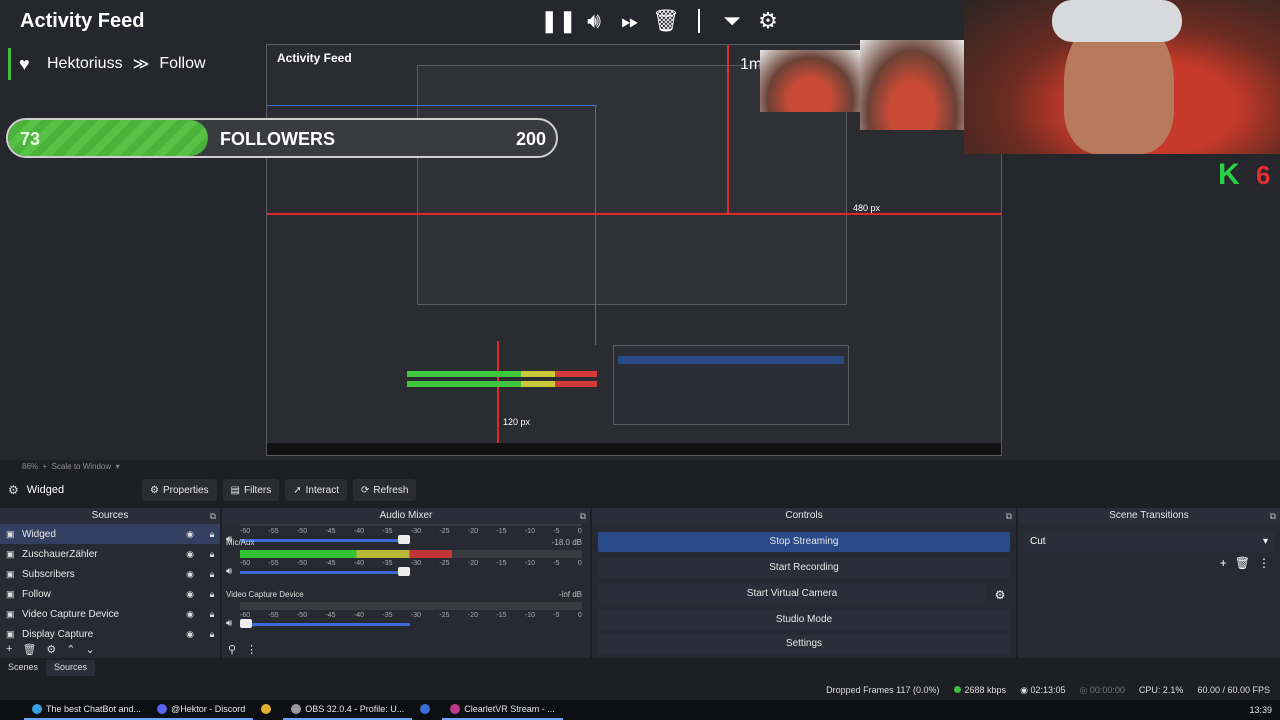 The image size is (1280, 720). What do you see at coordinates (232, 649) in the screenshot?
I see `link-icon: ⚲` at bounding box center [232, 649].